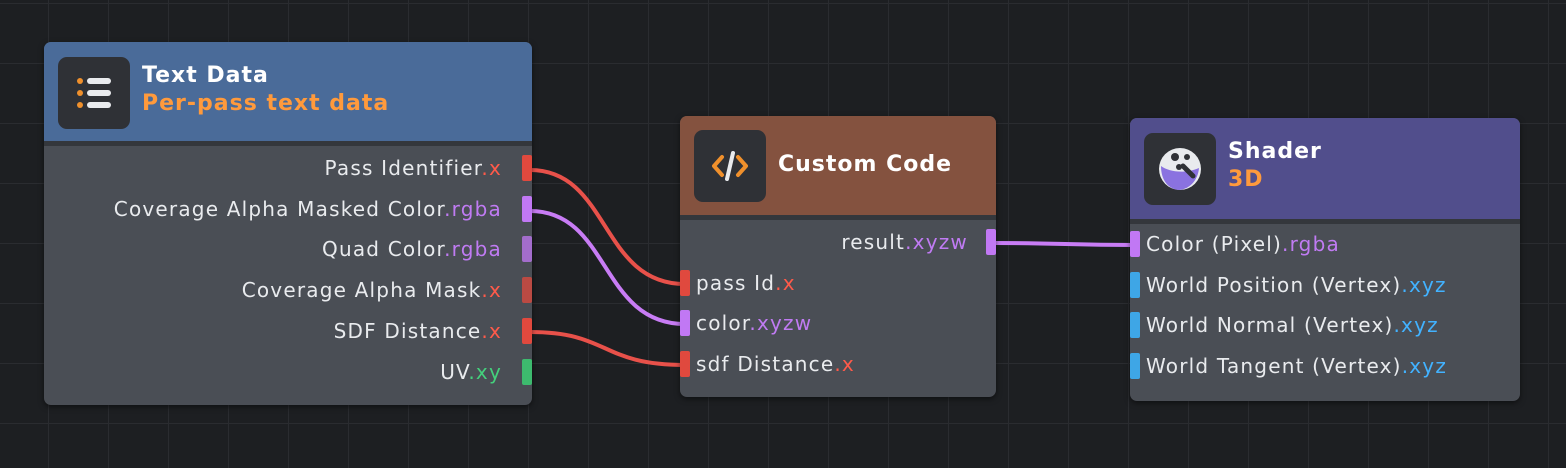 The width and height of the screenshot is (1566, 468). What do you see at coordinates (1311, 244) in the screenshot?
I see `input-swizzle: .rgba` at bounding box center [1311, 244].